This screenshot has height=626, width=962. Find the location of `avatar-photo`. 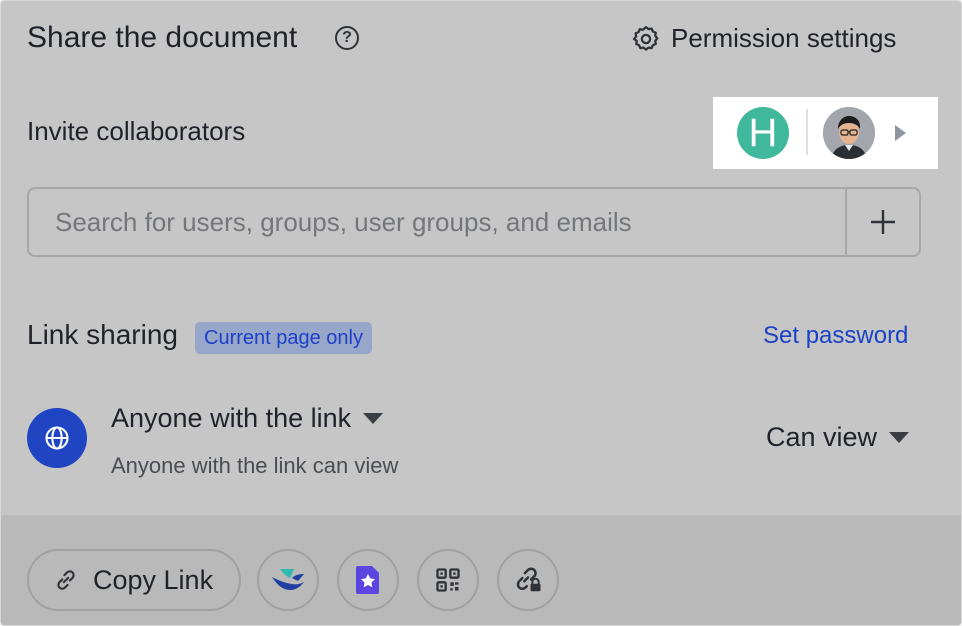

avatar-photo is located at coordinates (849, 133).